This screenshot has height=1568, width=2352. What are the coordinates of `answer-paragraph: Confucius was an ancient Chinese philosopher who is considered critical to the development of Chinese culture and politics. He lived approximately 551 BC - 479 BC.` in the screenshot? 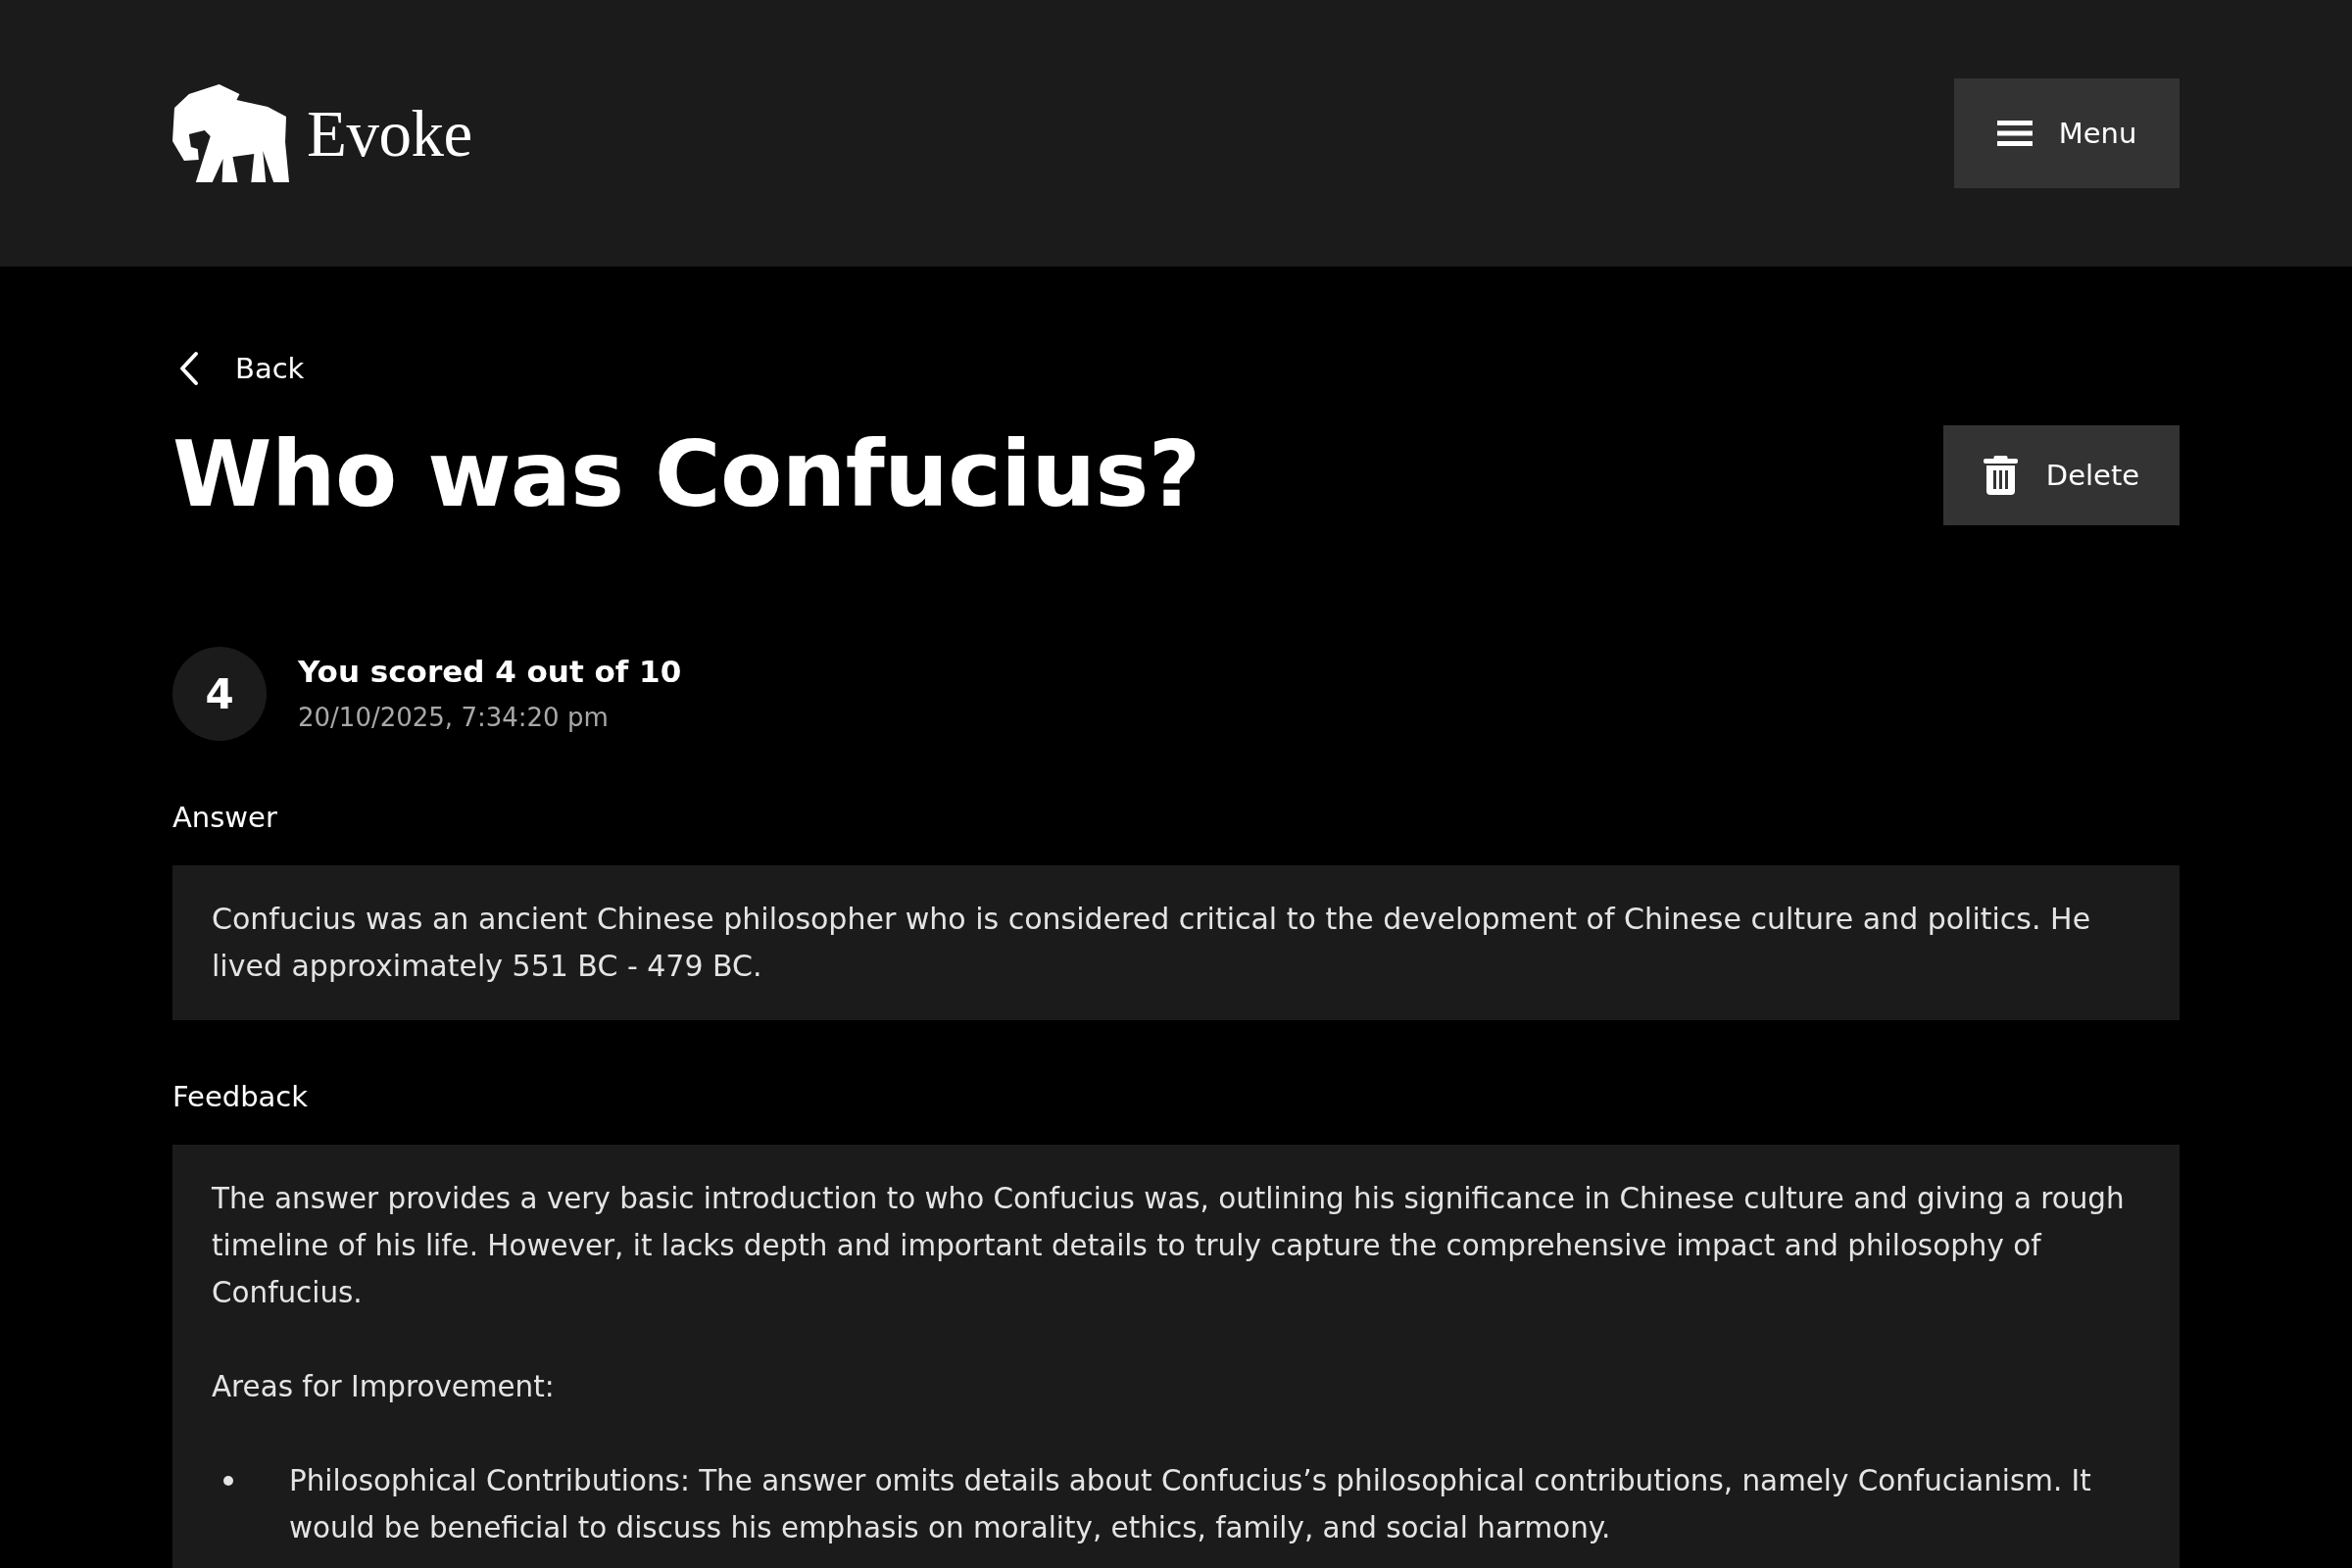 It's located at (1152, 943).